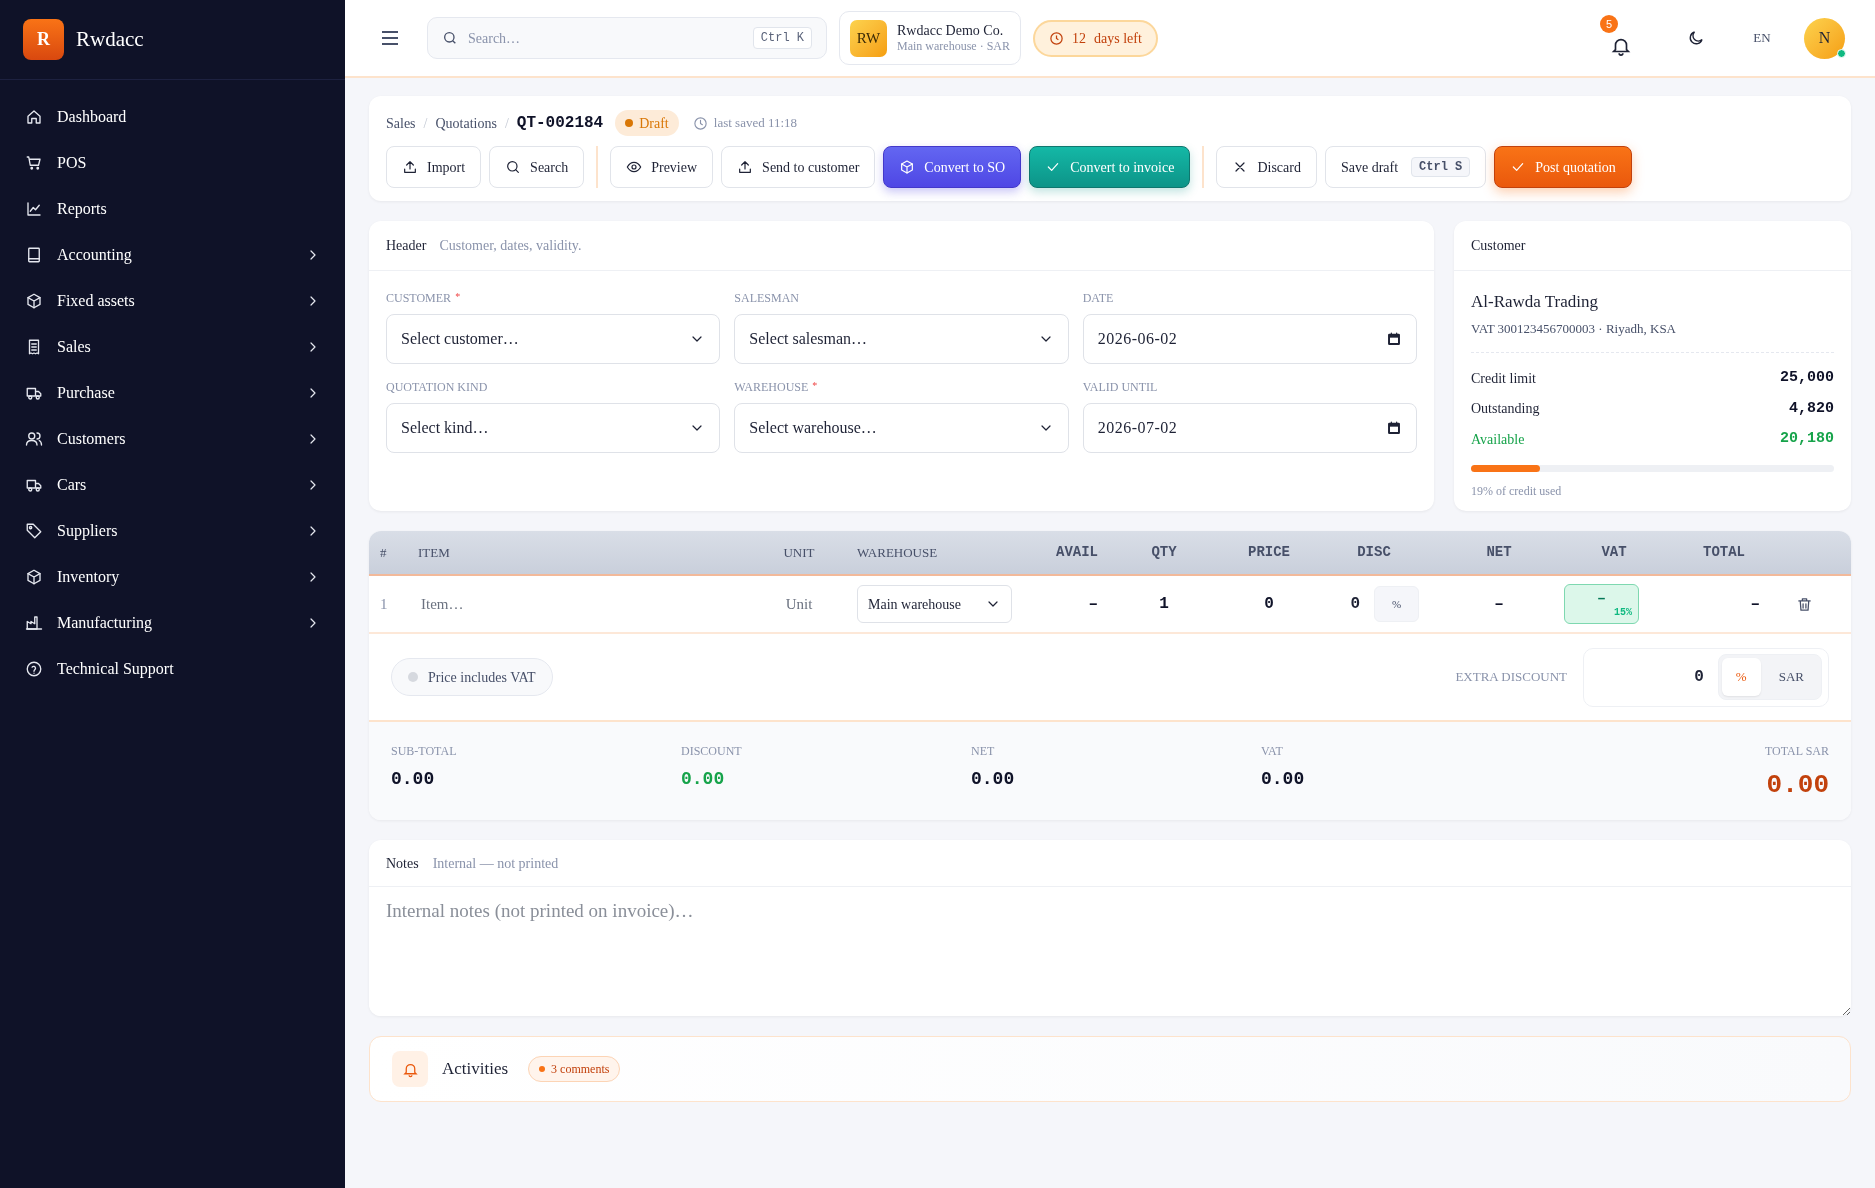 The image size is (1875, 1188). I want to click on credit-value: 20,180, so click(1807, 439).